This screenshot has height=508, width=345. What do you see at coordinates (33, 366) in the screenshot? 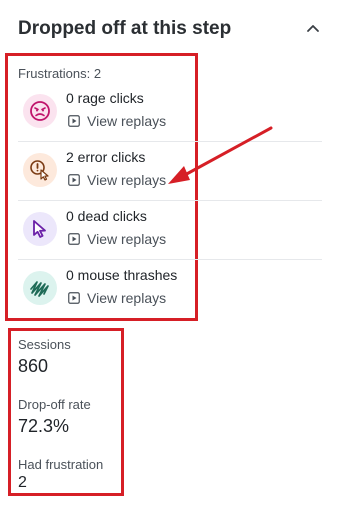
I see `sessions-value: 860` at bounding box center [33, 366].